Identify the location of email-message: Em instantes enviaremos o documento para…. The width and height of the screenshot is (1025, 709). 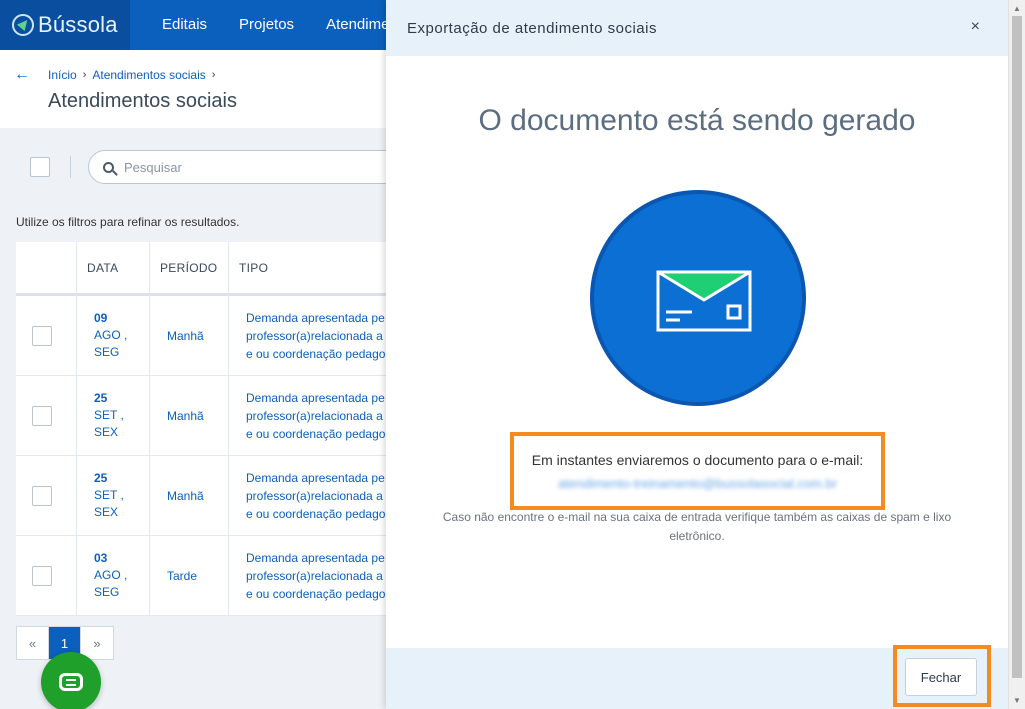
(697, 459).